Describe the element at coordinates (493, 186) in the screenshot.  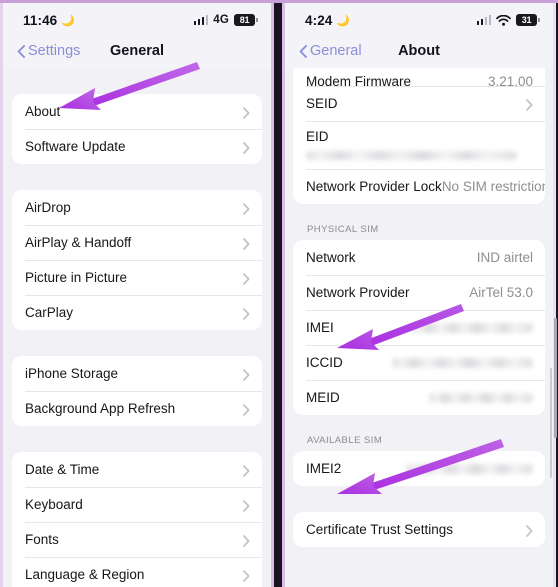
I see `list-item-value: No SIM restrictions` at that location.